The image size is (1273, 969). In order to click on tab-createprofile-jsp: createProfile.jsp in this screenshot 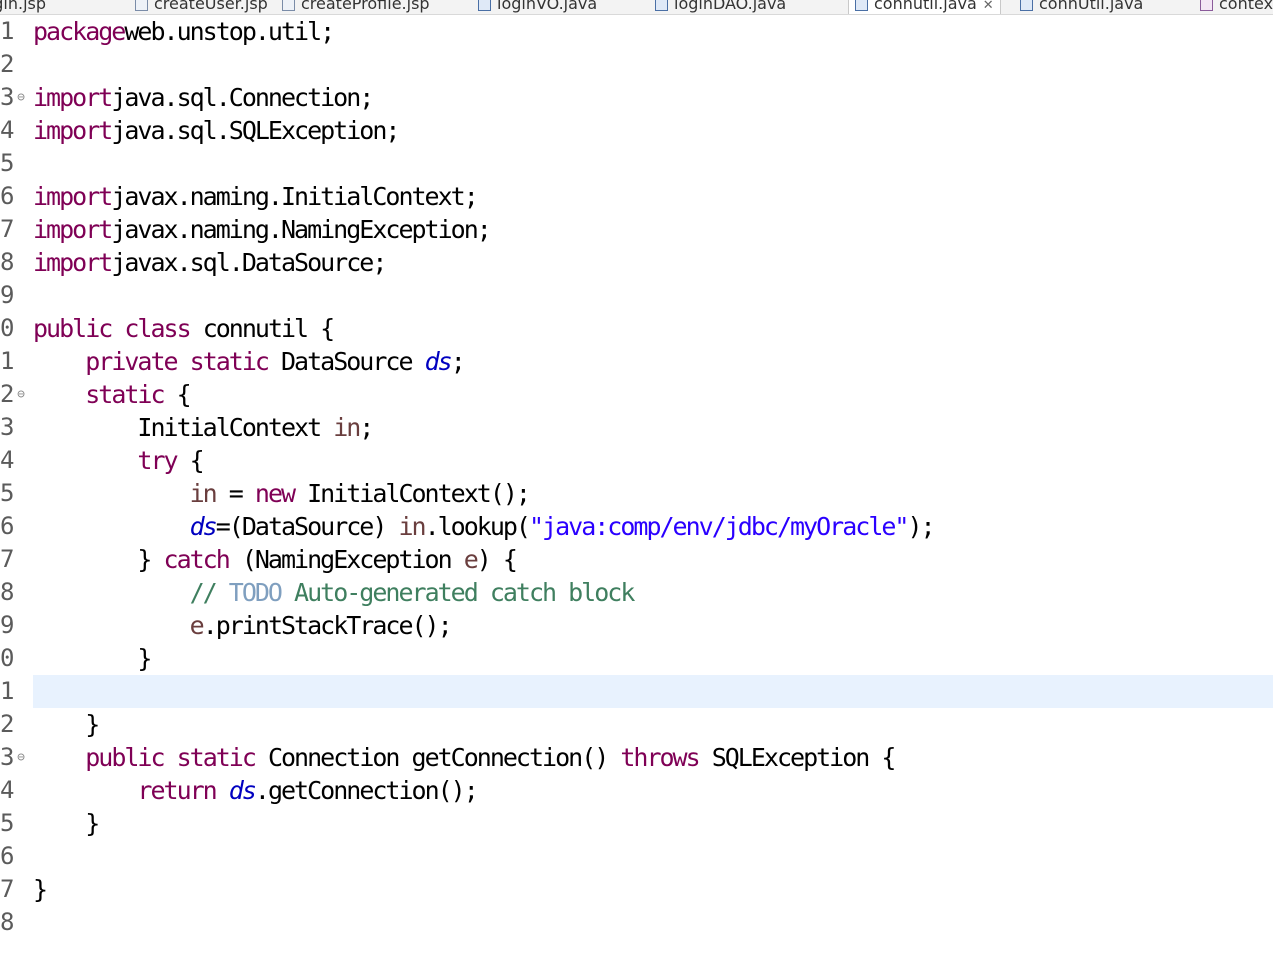, I will do `click(356, 7)`.